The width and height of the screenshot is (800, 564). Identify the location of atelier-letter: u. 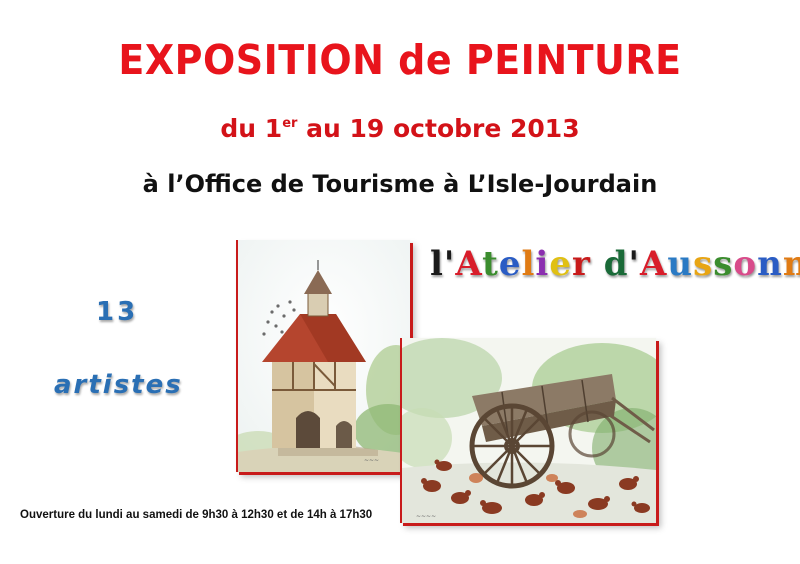
(680, 264).